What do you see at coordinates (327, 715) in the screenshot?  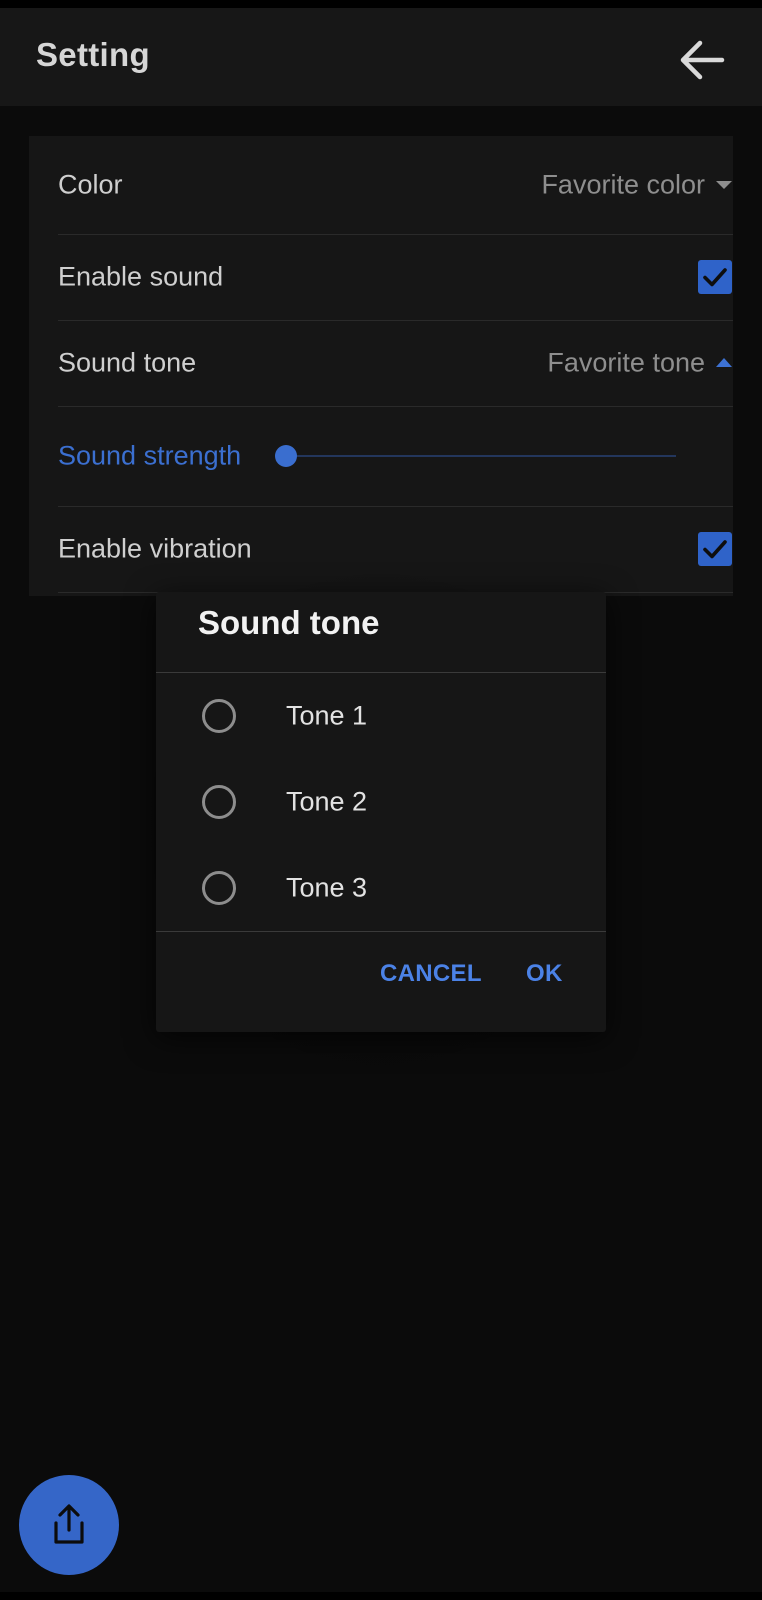 I see `tone-option-label: Tone 1` at bounding box center [327, 715].